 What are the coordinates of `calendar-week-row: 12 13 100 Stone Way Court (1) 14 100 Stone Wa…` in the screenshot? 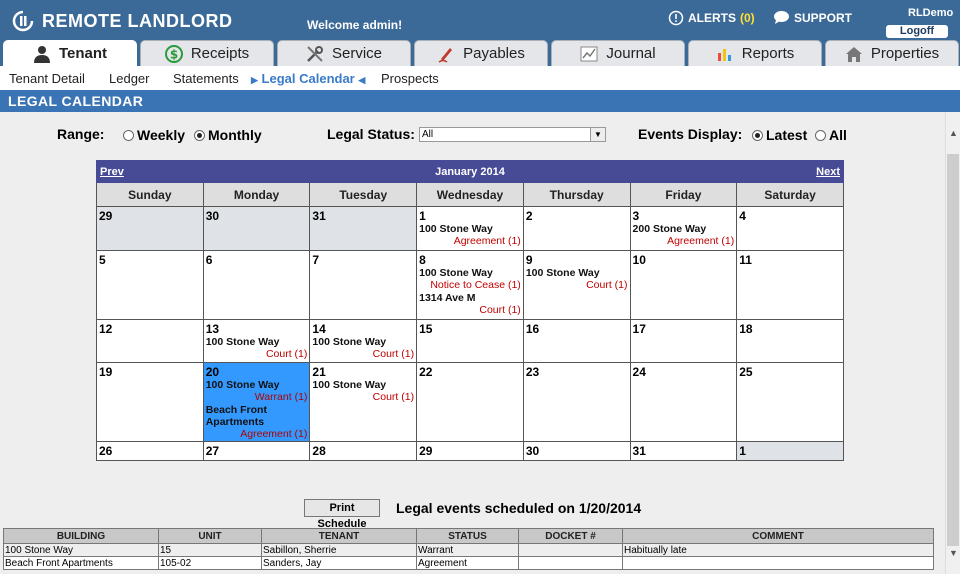 It's located at (470, 341).